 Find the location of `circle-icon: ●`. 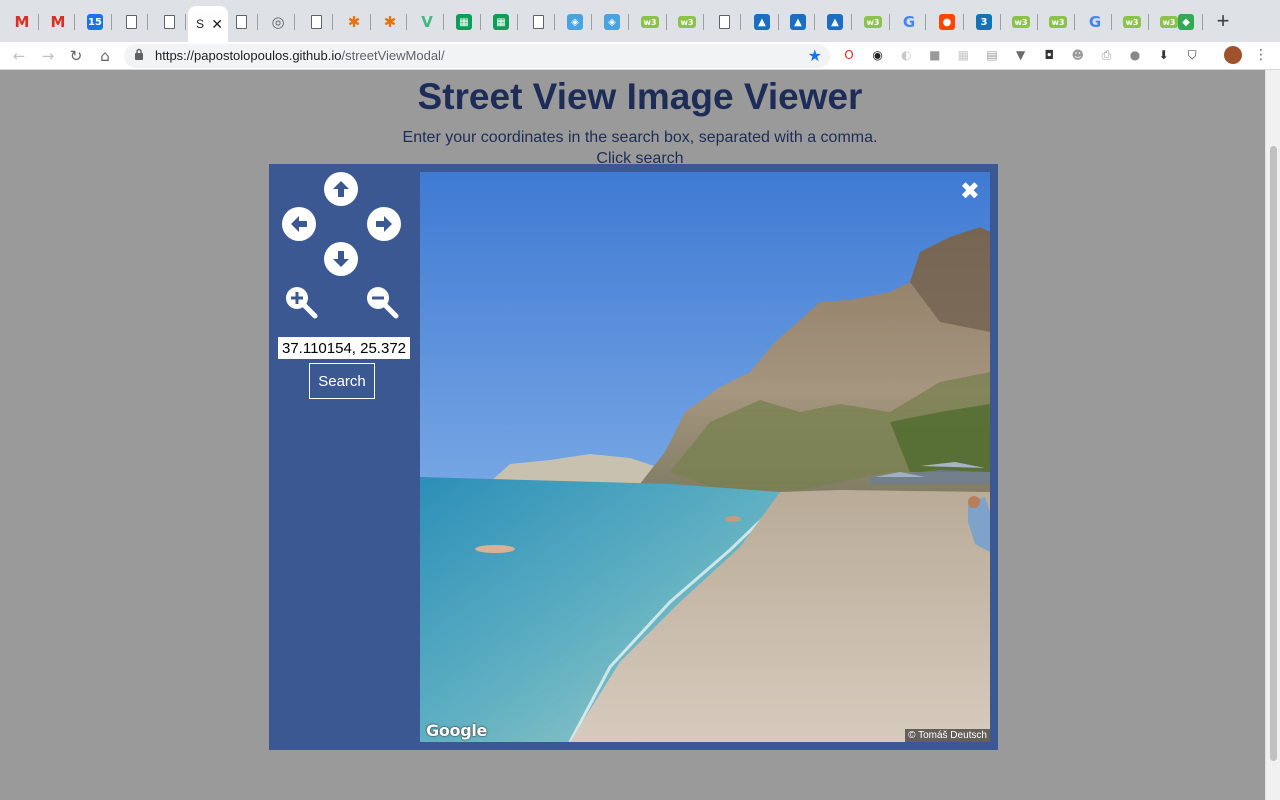

circle-icon: ● is located at coordinates (1135, 55).